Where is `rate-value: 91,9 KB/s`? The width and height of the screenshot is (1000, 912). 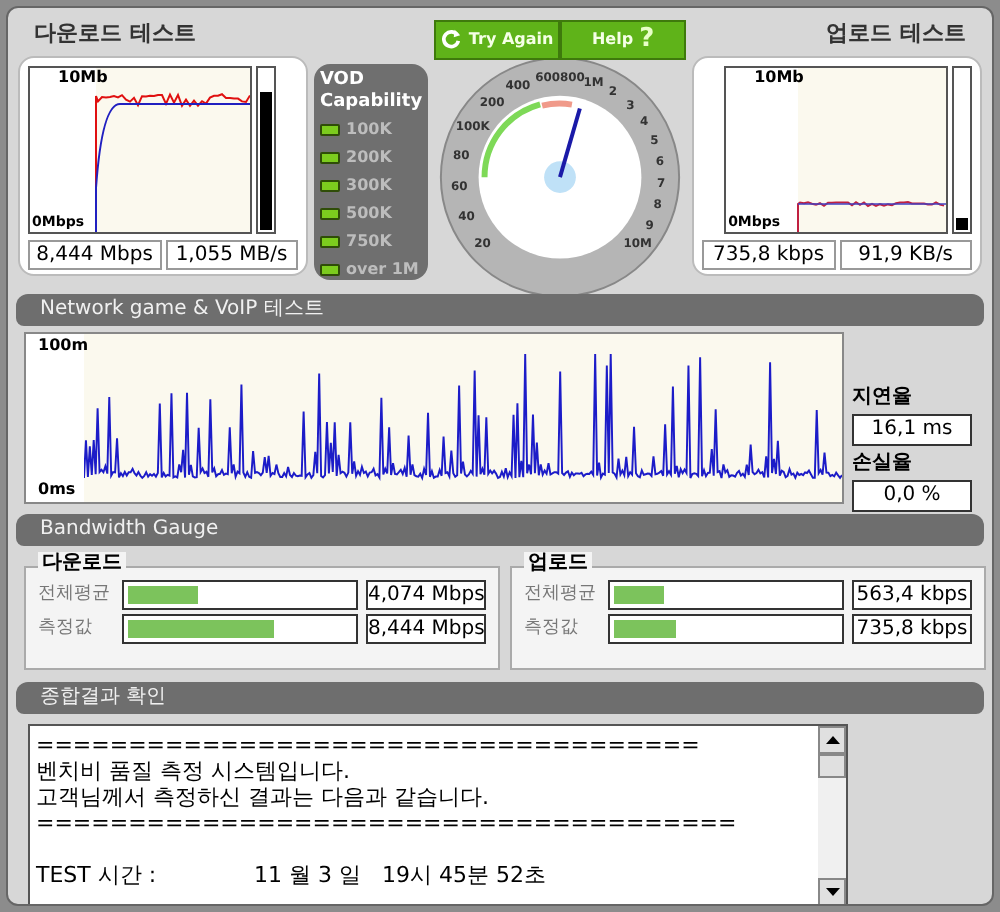
rate-value: 91,9 KB/s is located at coordinates (906, 255).